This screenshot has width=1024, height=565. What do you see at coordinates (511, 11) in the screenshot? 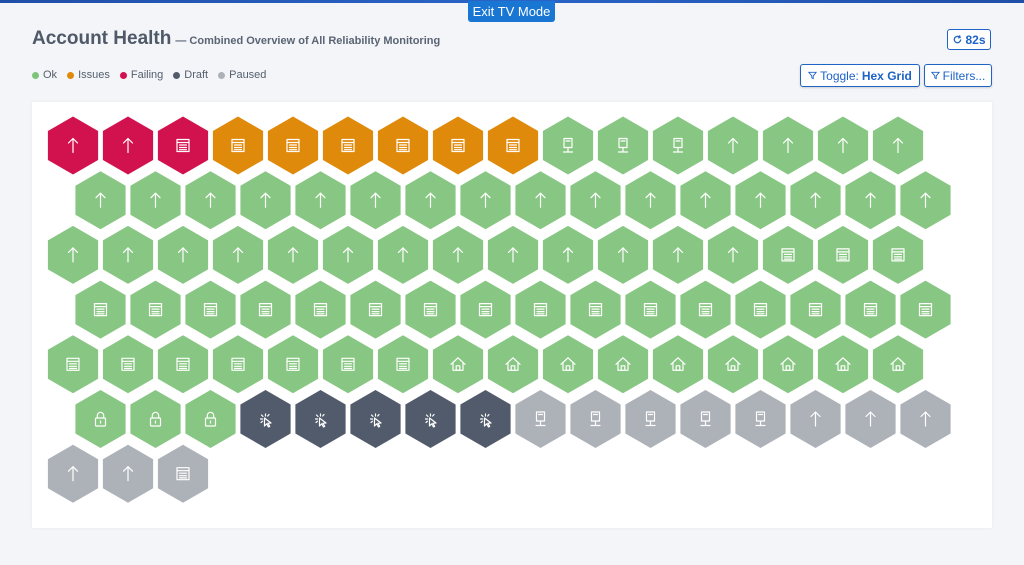
I see `exit-tv-mode-button: Exit TV Mode` at bounding box center [511, 11].